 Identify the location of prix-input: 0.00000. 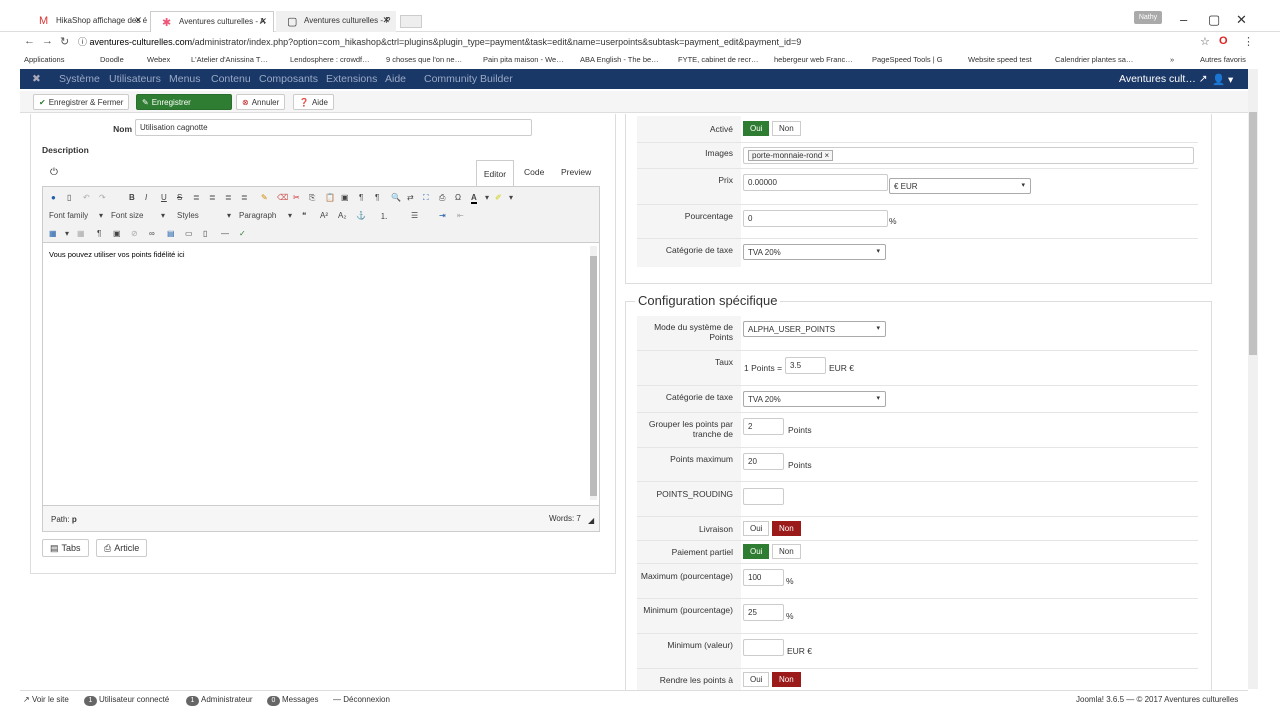
(815, 182).